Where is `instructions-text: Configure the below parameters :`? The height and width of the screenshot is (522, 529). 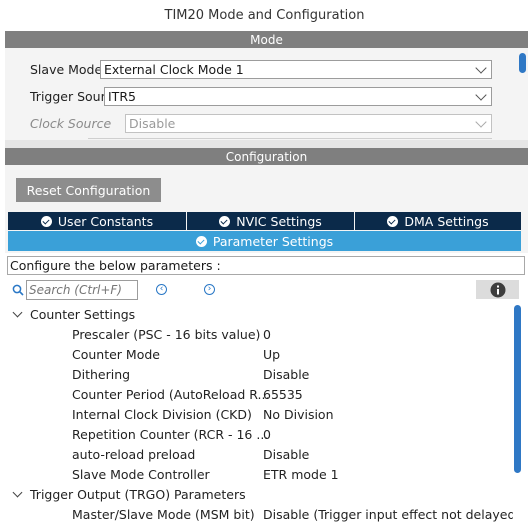 instructions-text: Configure the below parameters : is located at coordinates (266, 265).